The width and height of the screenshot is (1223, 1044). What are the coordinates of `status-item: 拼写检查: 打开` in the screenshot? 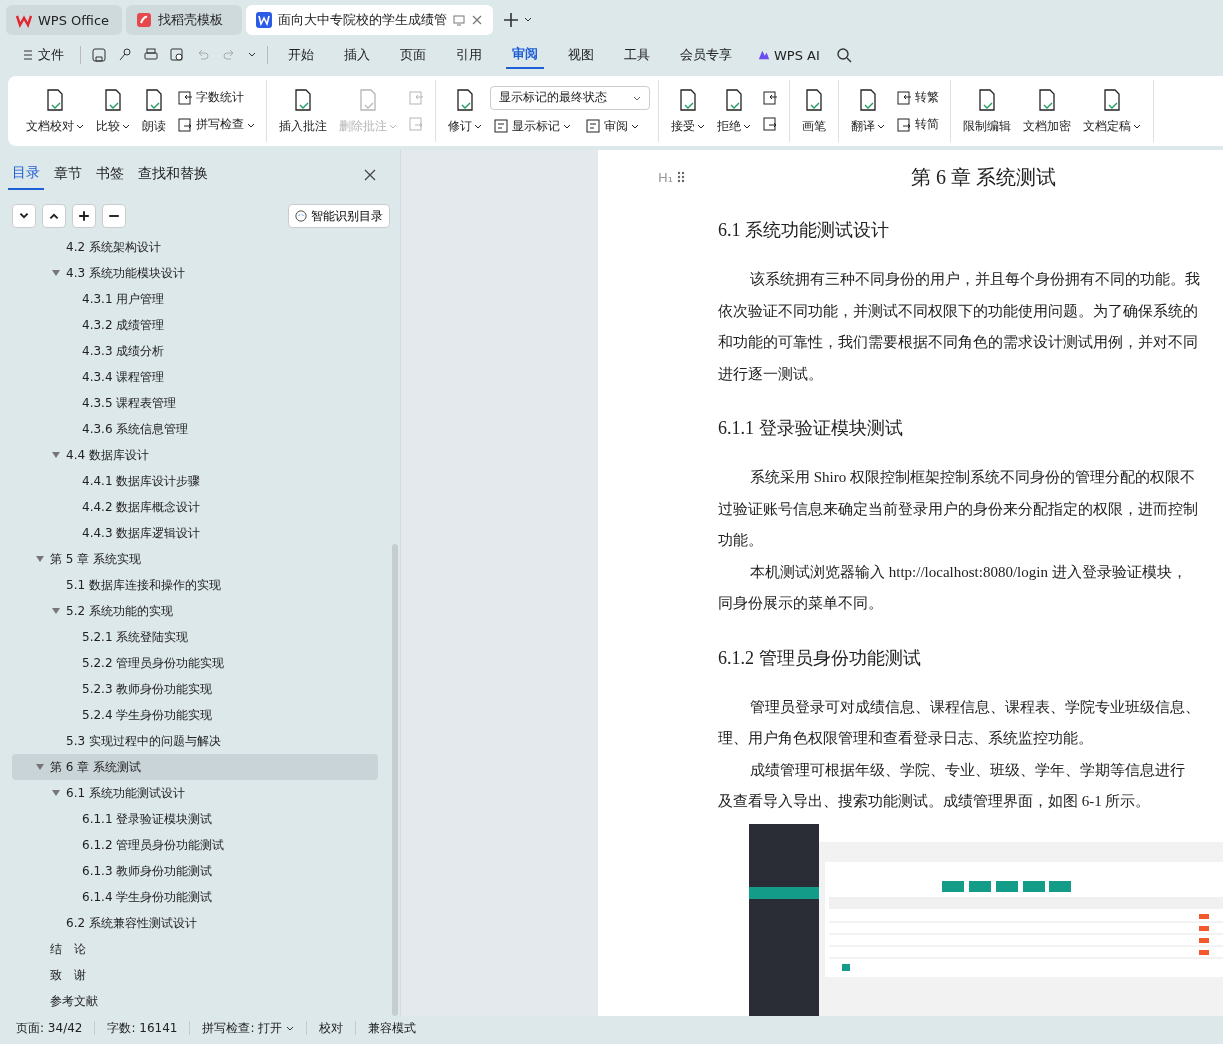 It's located at (248, 1028).